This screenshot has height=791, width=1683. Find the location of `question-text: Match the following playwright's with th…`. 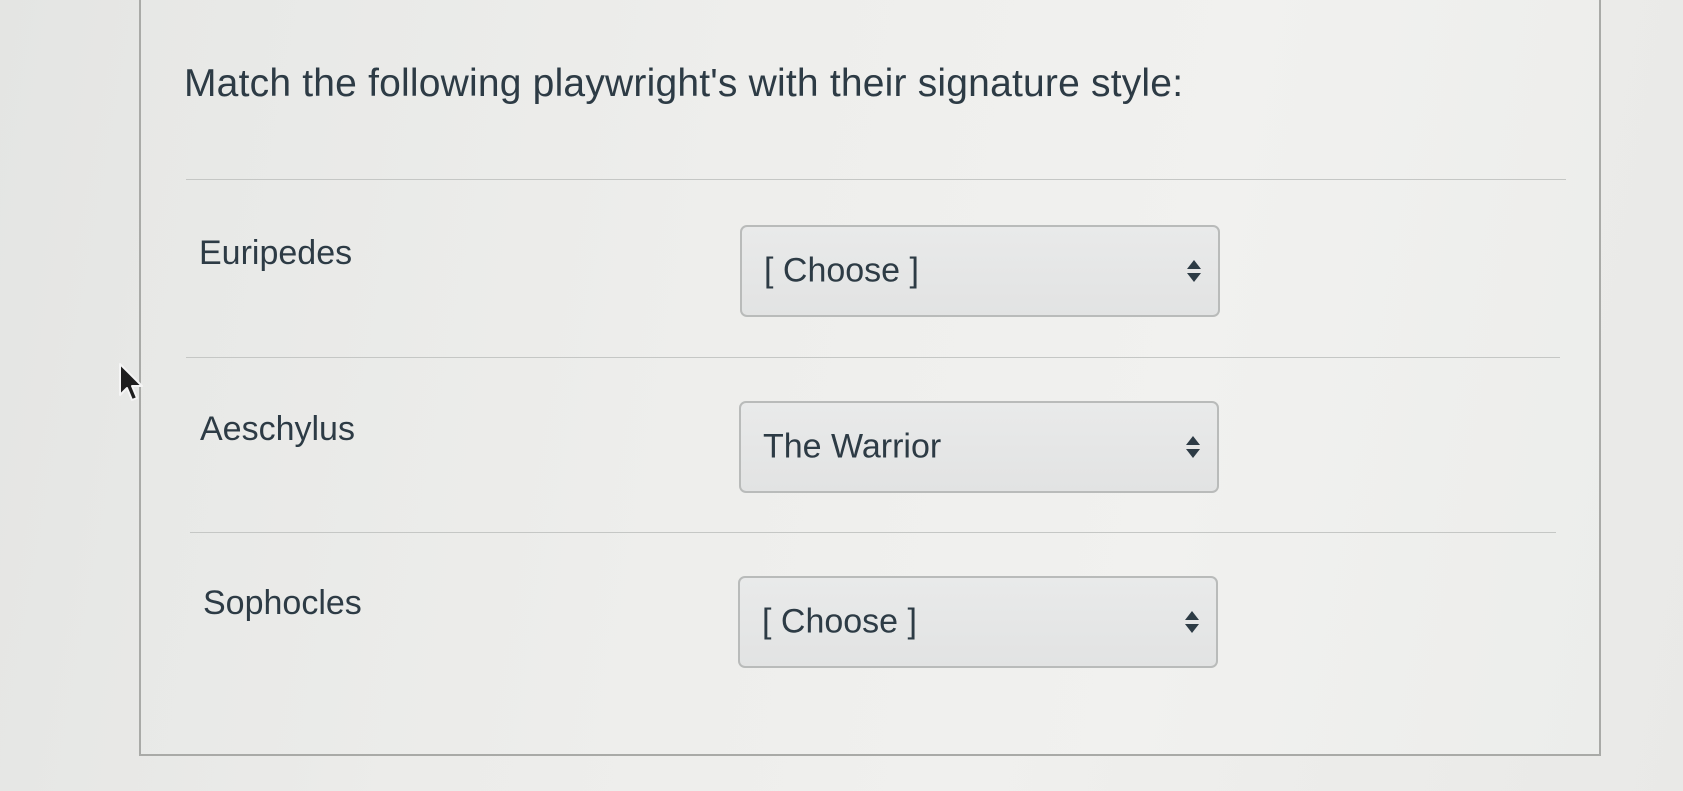

question-text: Match the following playwright's with th… is located at coordinates (684, 83).